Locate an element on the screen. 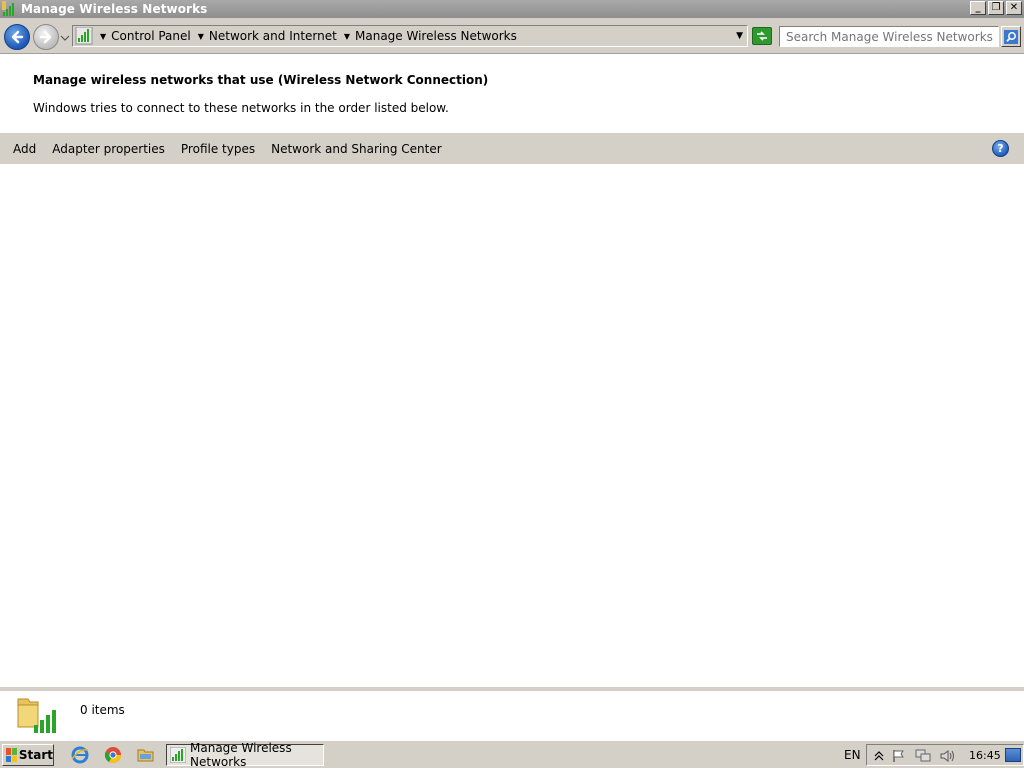  help-button: ? is located at coordinates (1000, 148).